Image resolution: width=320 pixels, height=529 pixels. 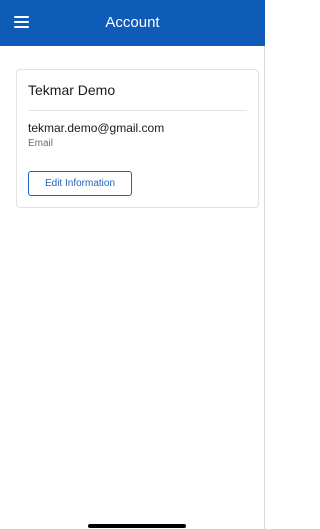 I want to click on hamburger-menu-icon, so click(x=21, y=22).